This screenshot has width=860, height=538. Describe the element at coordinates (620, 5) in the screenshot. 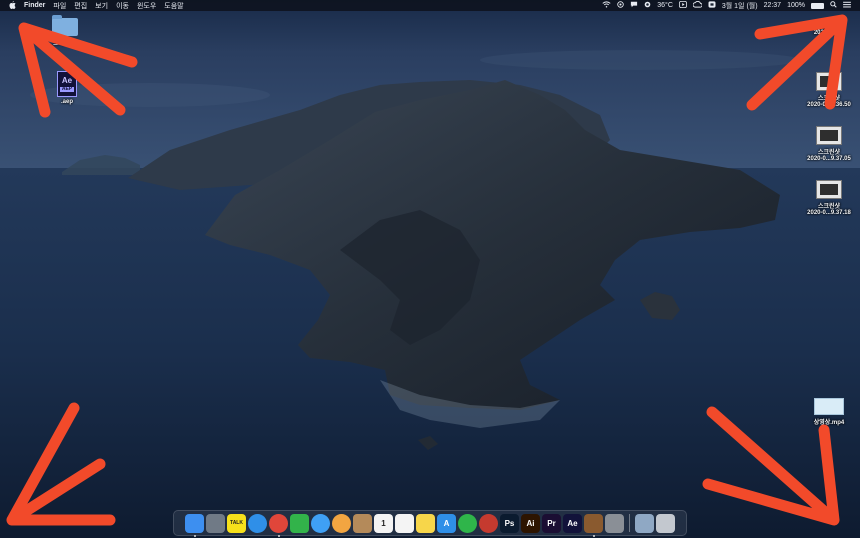

I see `status-circle-icon` at that location.